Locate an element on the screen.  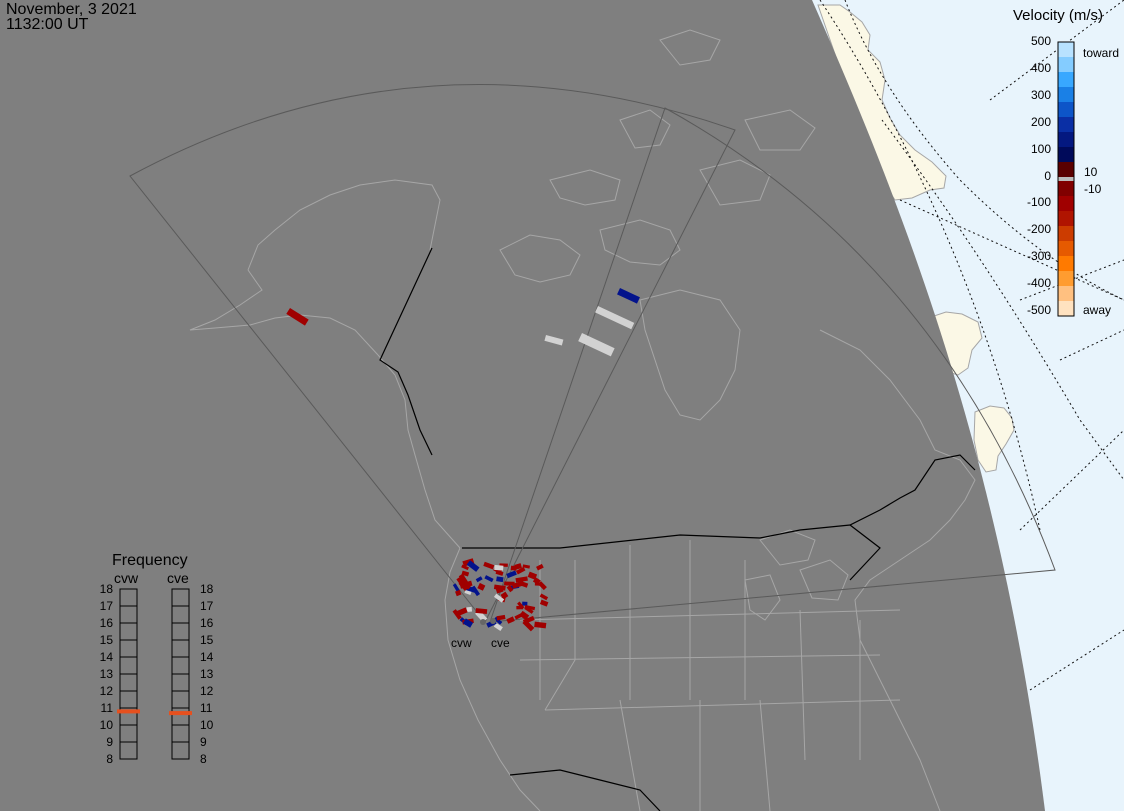
colorbar-swatches is located at coordinates (1066, 179).